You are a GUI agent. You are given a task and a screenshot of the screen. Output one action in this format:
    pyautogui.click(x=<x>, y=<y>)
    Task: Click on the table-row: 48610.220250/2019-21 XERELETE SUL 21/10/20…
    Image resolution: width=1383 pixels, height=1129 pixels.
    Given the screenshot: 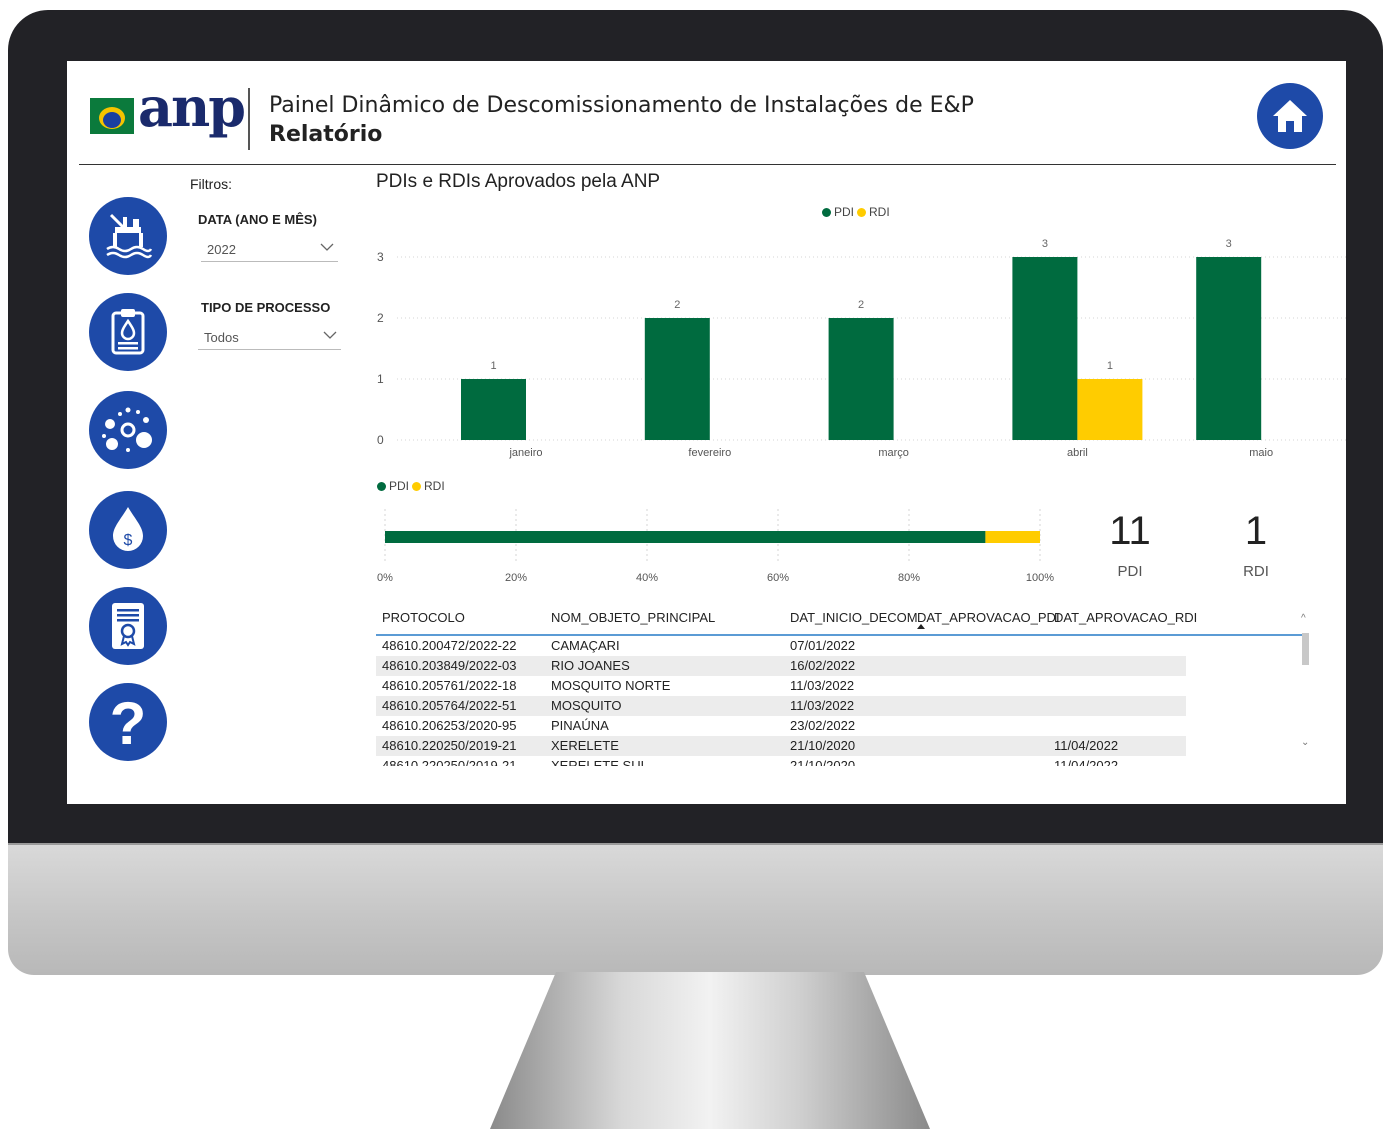 What is the action you would take?
    pyautogui.click(x=781, y=761)
    